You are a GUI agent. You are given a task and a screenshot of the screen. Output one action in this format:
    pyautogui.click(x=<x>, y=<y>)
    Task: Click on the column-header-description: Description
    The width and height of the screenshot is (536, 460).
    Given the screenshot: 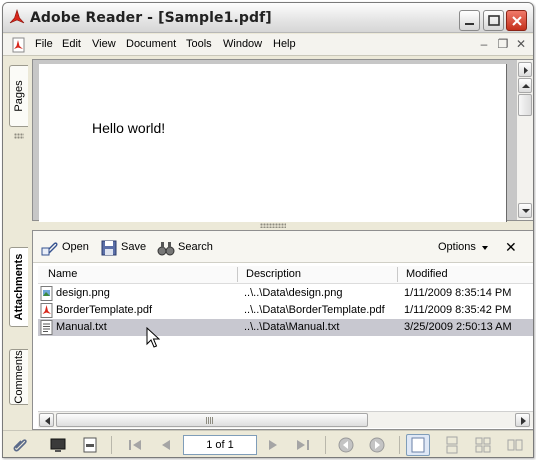 What is the action you would take?
    pyautogui.click(x=273, y=274)
    